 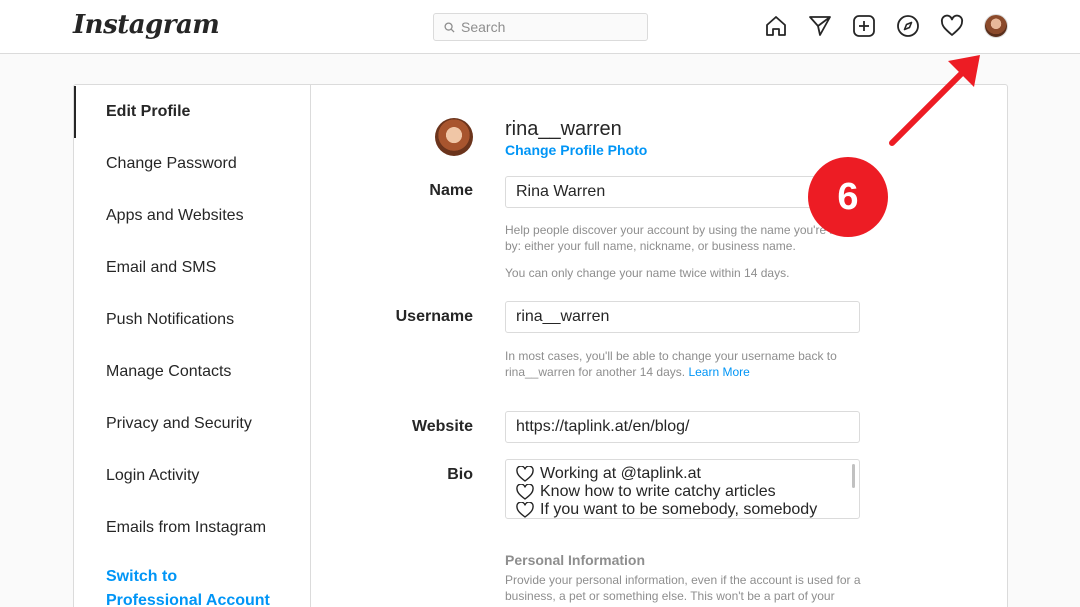 I want to click on sidebar-item-push-notifications: Push Notifications, so click(x=192, y=320).